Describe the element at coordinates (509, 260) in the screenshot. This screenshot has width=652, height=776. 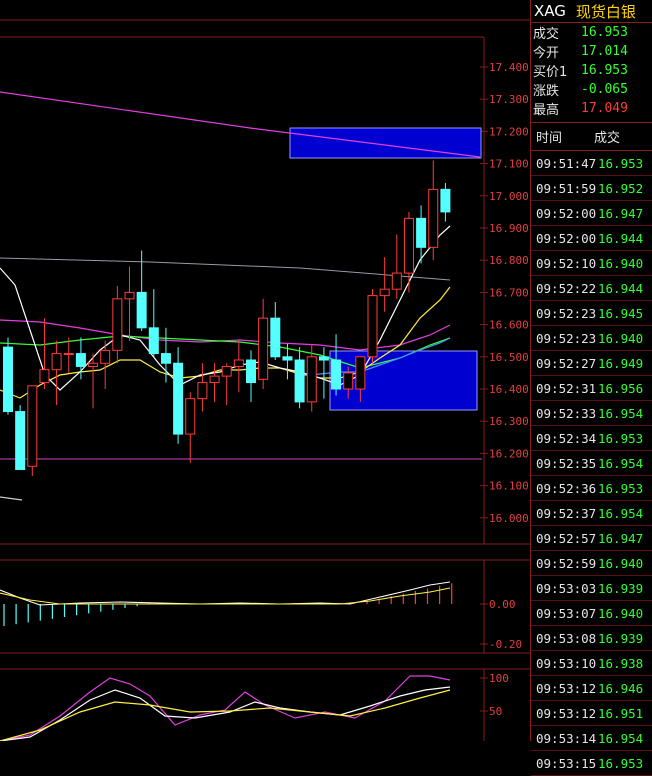
I see `price-tick-label: 16.800` at that location.